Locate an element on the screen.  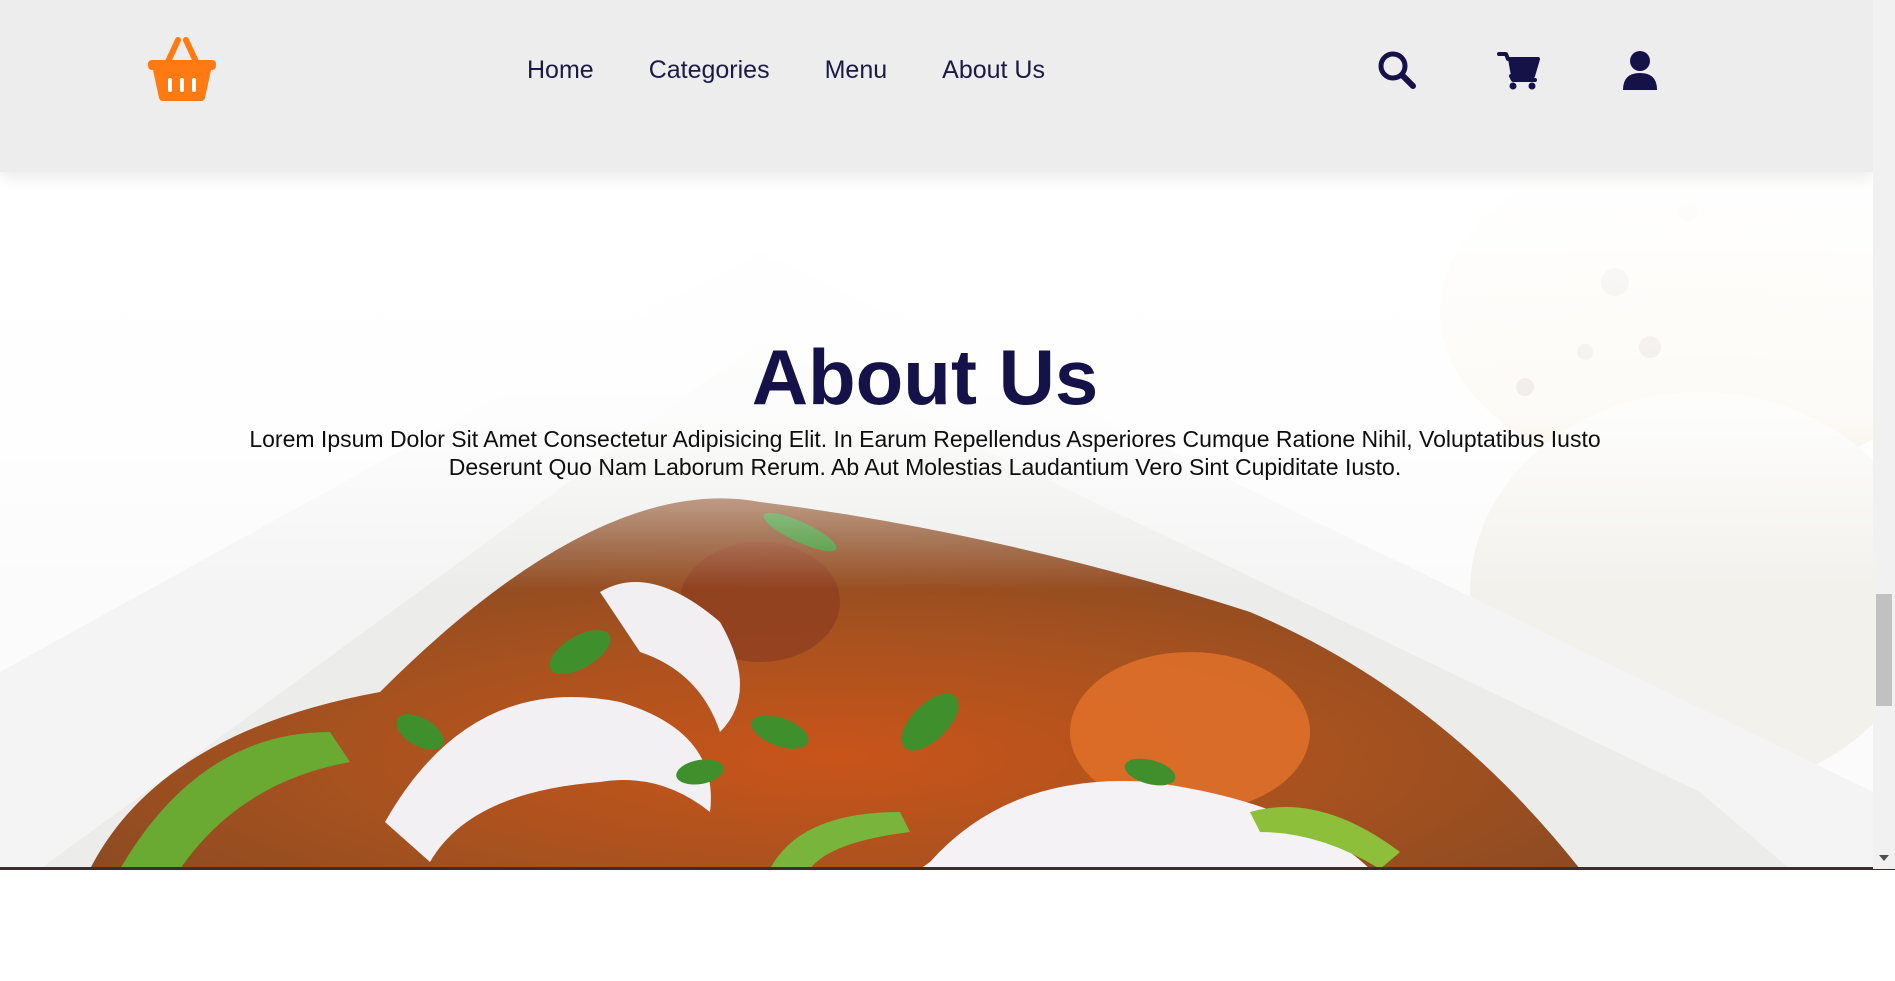
nav-about-us: About Us is located at coordinates (993, 70).